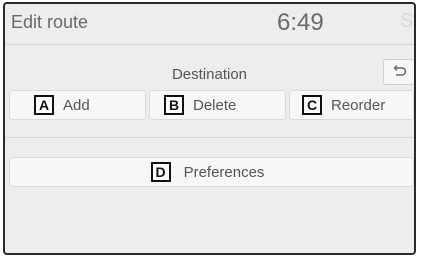 The image size is (421, 260). Describe the element at coordinates (50, 22) in the screenshot. I see `page-title: Edit route` at that location.